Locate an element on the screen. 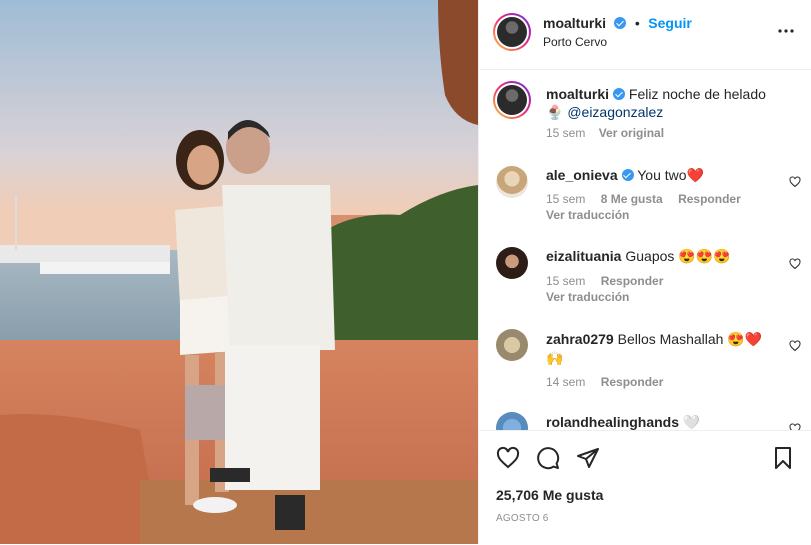 The height and width of the screenshot is (545, 811). share-paper-plane-icon is located at coordinates (588, 458).